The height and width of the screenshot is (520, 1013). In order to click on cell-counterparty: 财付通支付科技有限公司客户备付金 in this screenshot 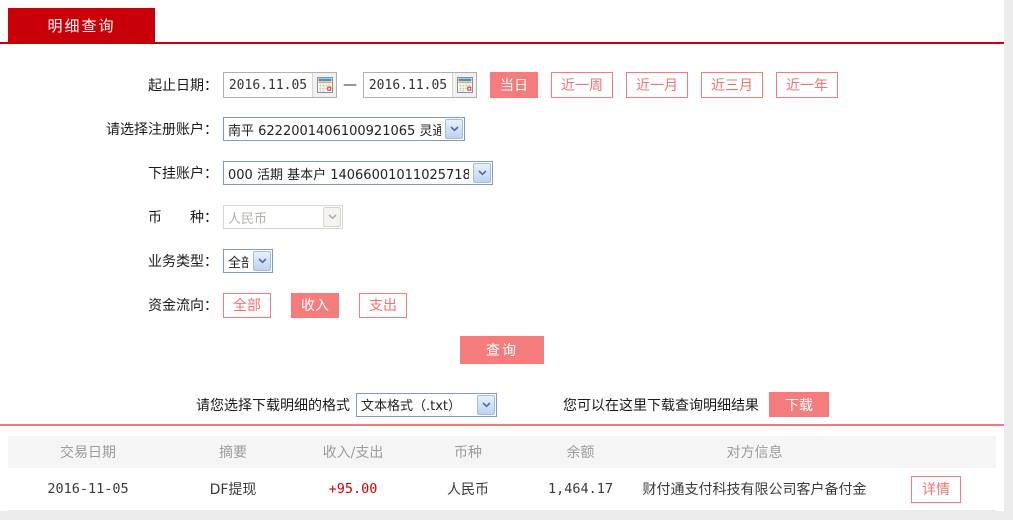, I will do `click(754, 490)`.